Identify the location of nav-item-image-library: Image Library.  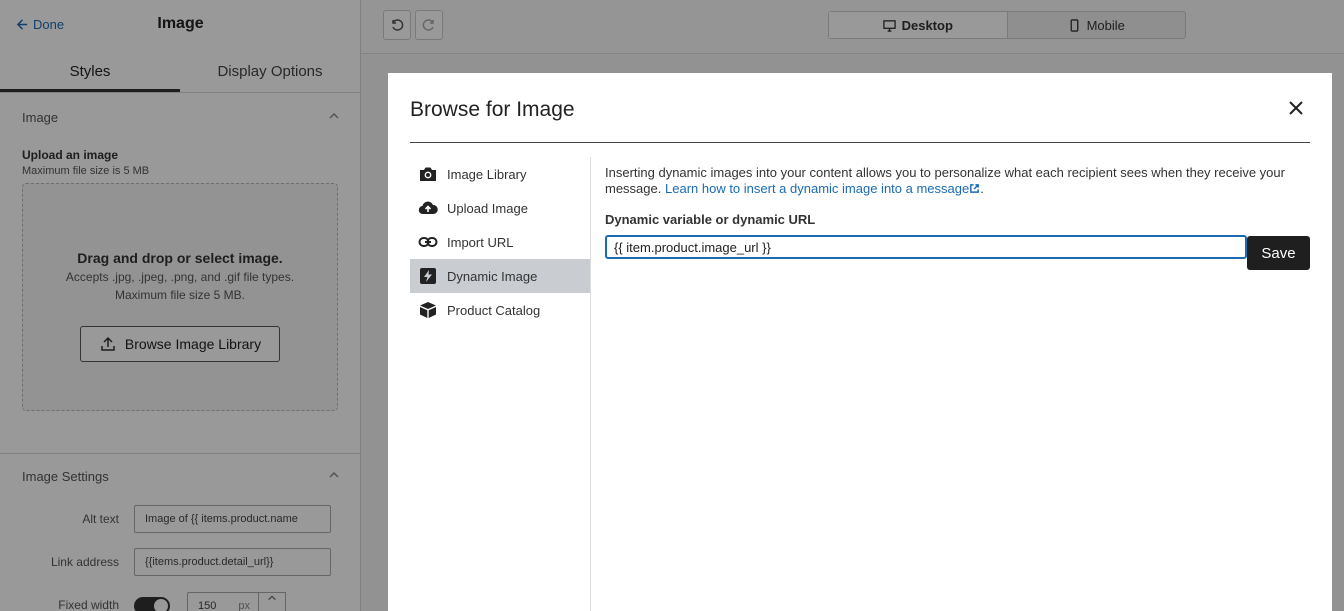
(500, 174).